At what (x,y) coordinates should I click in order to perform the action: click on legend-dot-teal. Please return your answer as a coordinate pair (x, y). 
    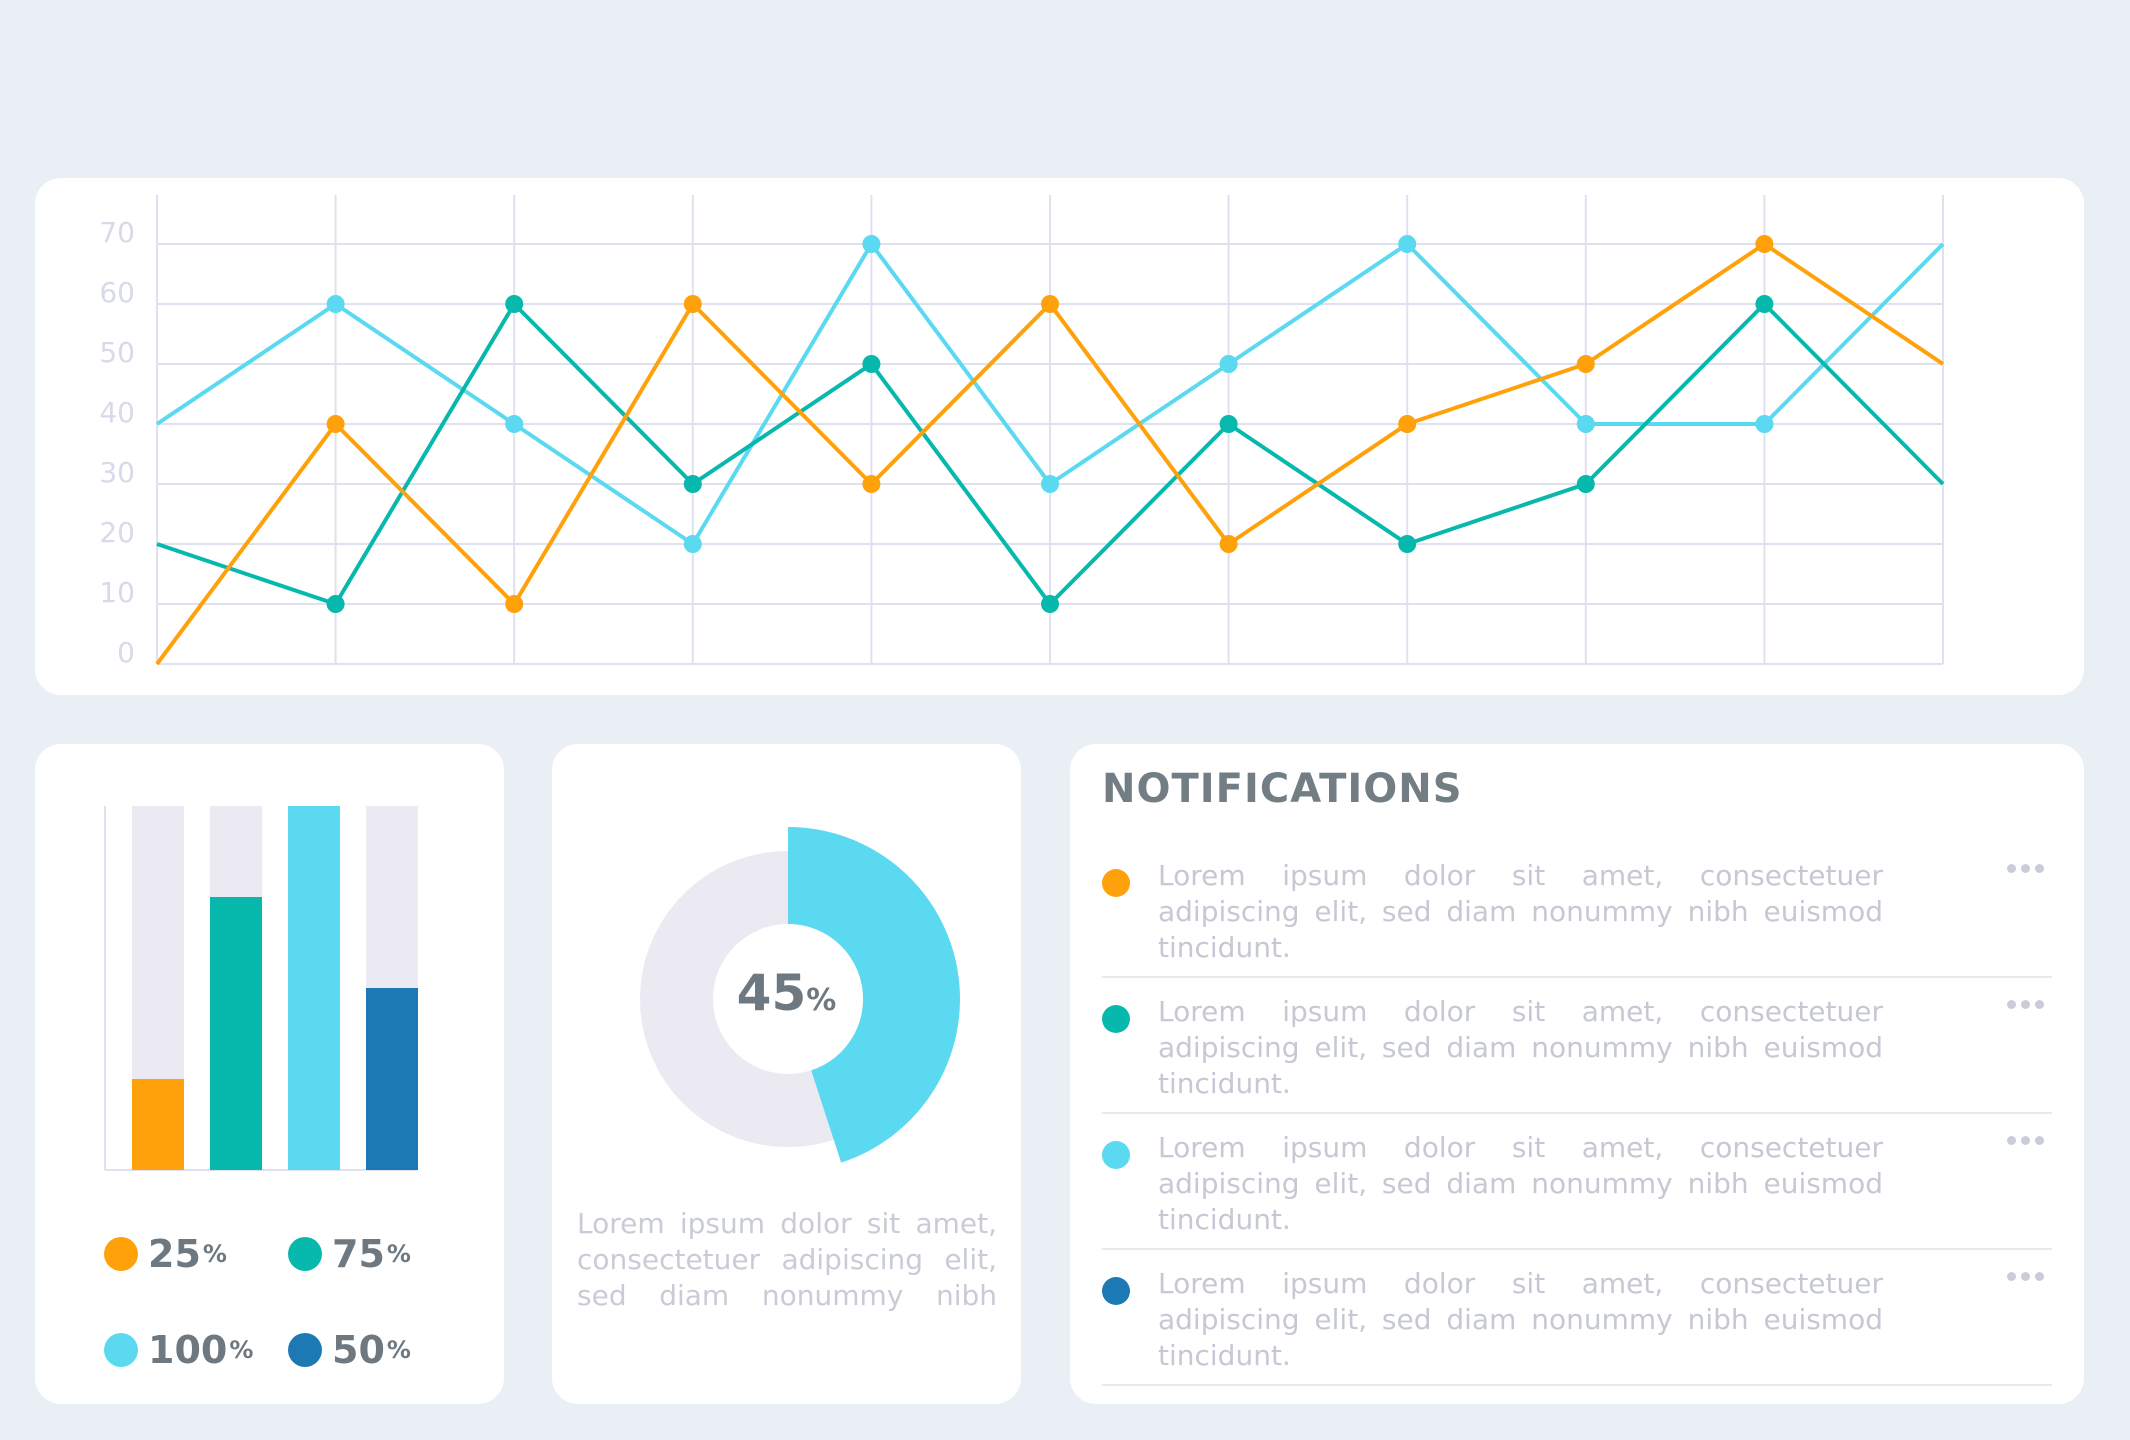
    Looking at the image, I should click on (305, 1254).